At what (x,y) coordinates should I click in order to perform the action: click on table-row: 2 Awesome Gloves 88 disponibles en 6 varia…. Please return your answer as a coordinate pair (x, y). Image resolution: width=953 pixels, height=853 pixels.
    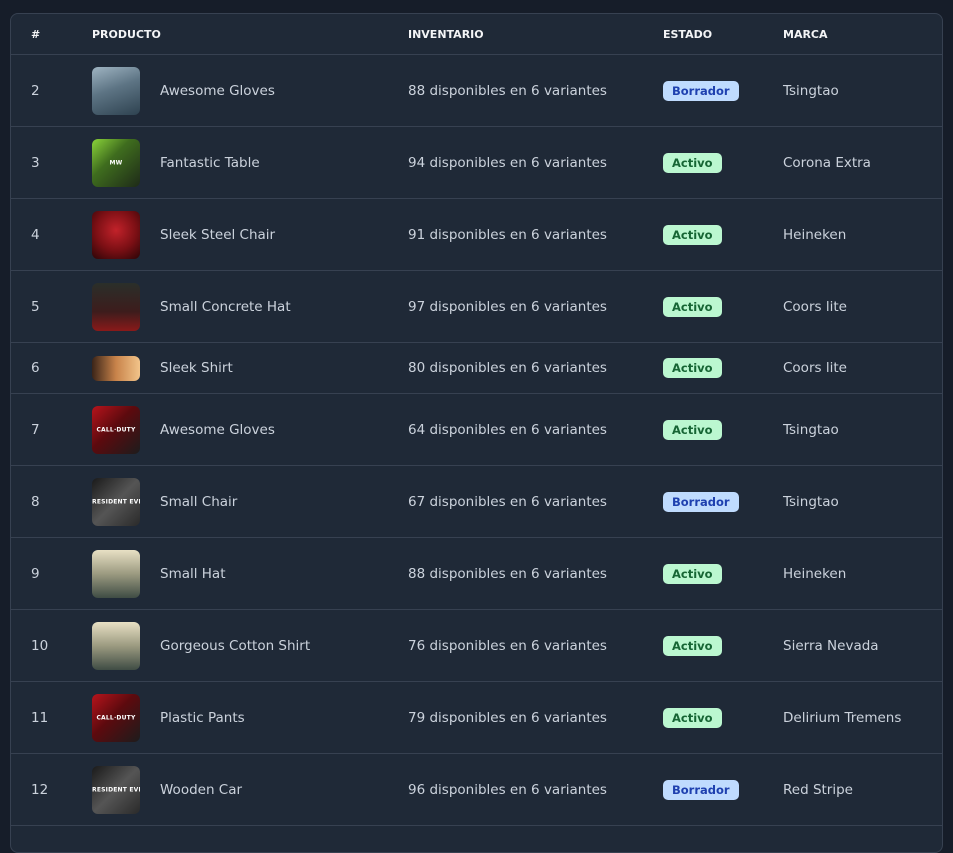
    Looking at the image, I should click on (476, 90).